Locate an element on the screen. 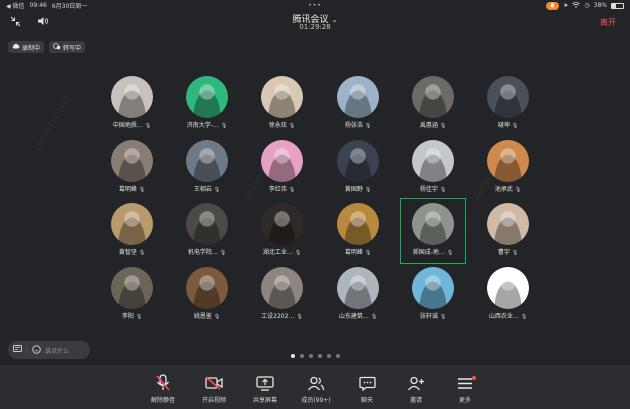 This screenshot has width=630, height=409. participant-tile: 湖北工业… 🎙 is located at coordinates (282, 231).